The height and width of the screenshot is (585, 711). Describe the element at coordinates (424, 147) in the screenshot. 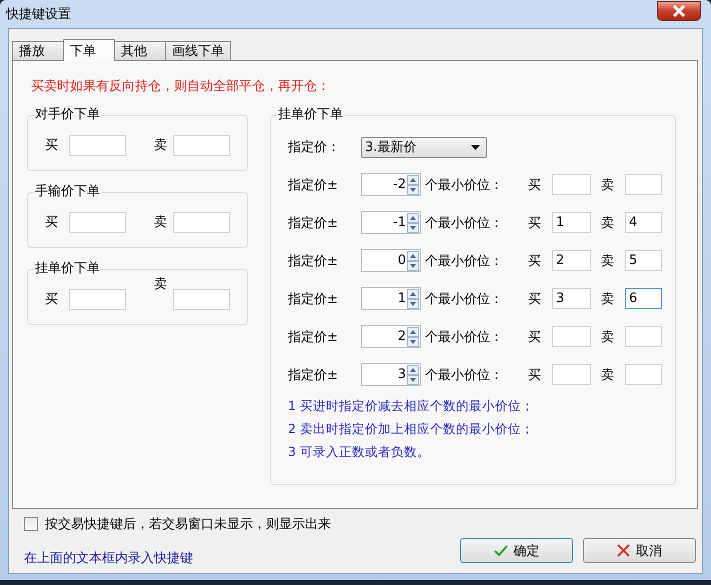

I see `price-dropdown: 3.最新价` at that location.